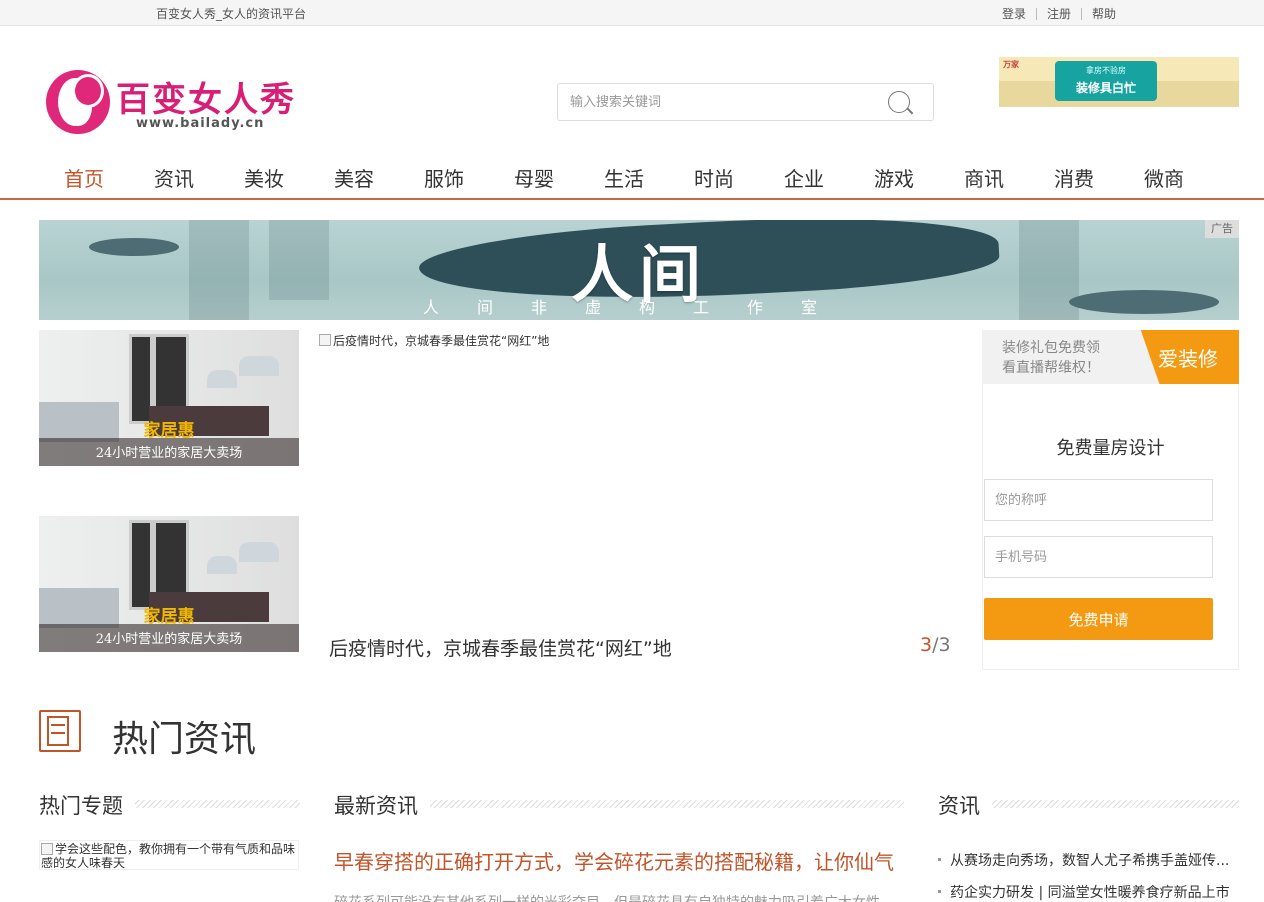 The image size is (1264, 902). I want to click on promo-line: 装修礼包免费领, so click(1051, 348).